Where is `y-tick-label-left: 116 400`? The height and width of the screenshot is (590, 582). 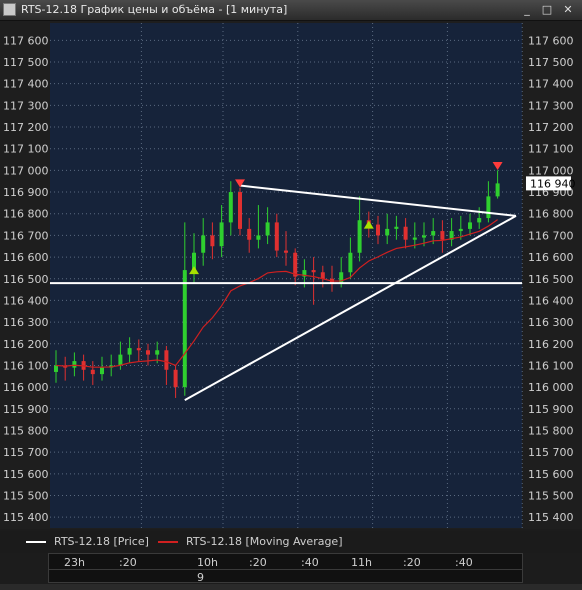 y-tick-label-left: 116 400 is located at coordinates (26, 300).